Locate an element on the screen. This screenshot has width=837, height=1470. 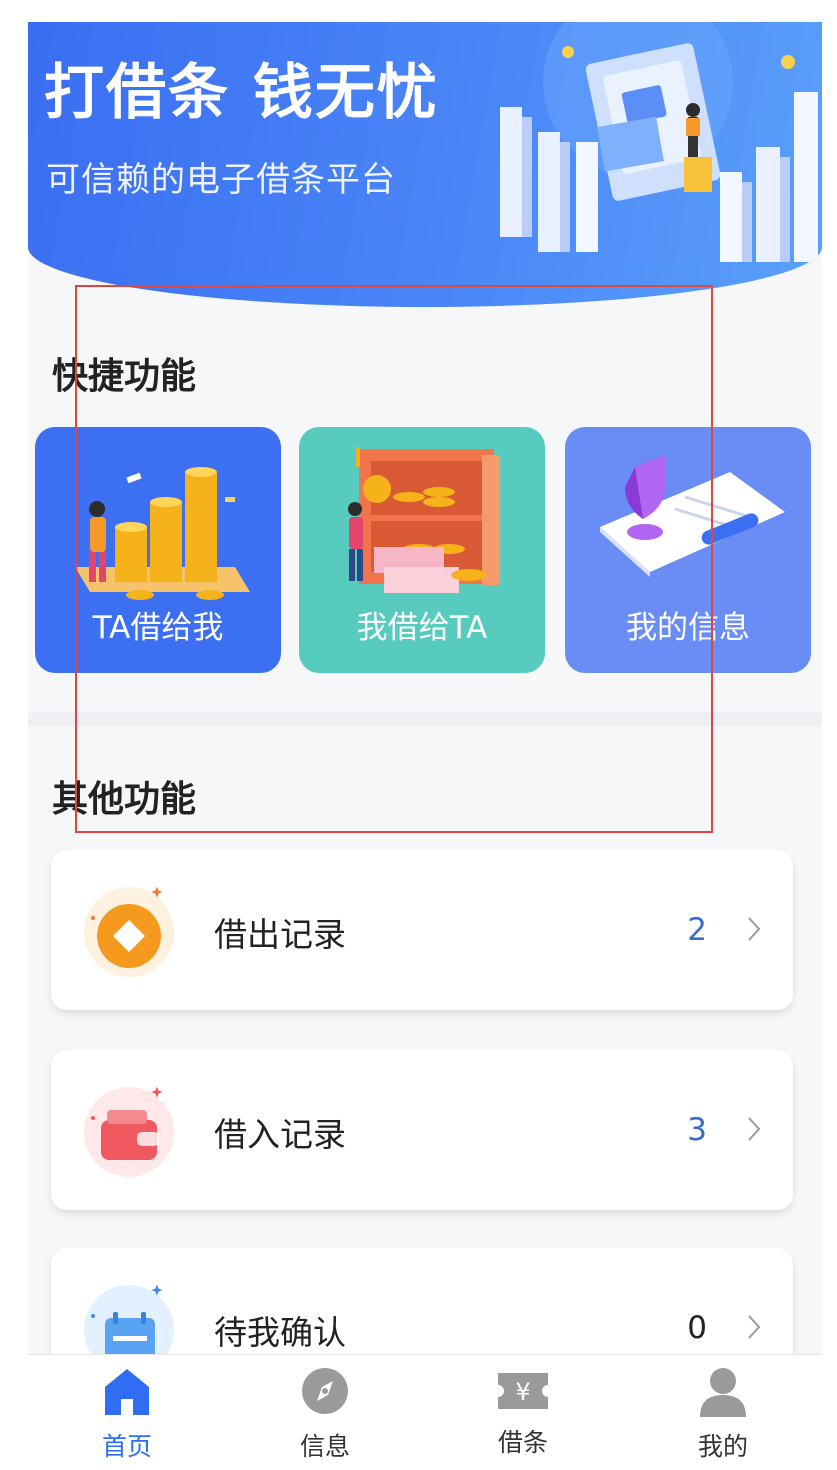
nav-info: 信息 is located at coordinates (325, 1412).